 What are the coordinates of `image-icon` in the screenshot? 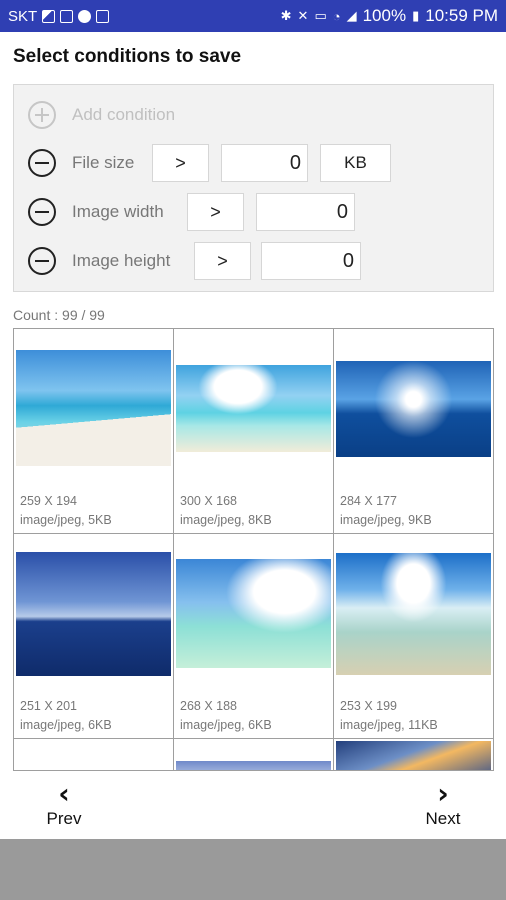 It's located at (67, 16).